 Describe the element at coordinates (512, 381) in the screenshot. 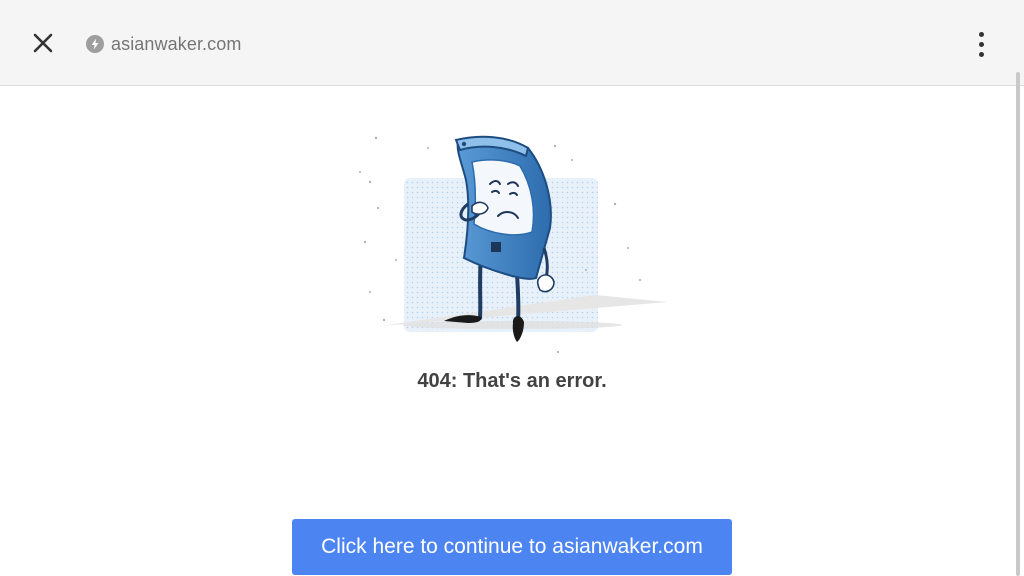

I see `error-message: 404: That's an error.` at that location.